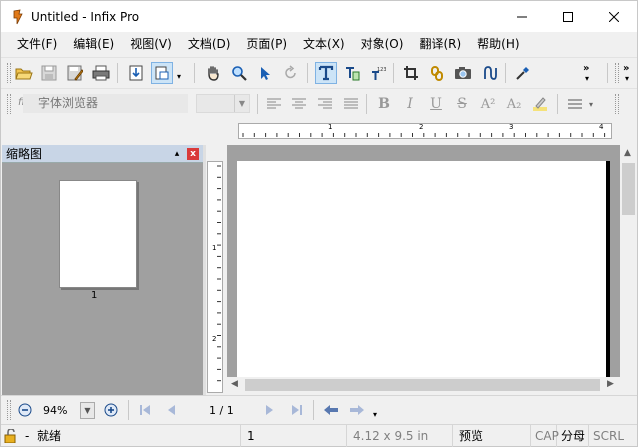 The height and width of the screenshot is (447, 638). What do you see at coordinates (575, 104) in the screenshot?
I see `line-spacing-button` at bounding box center [575, 104].